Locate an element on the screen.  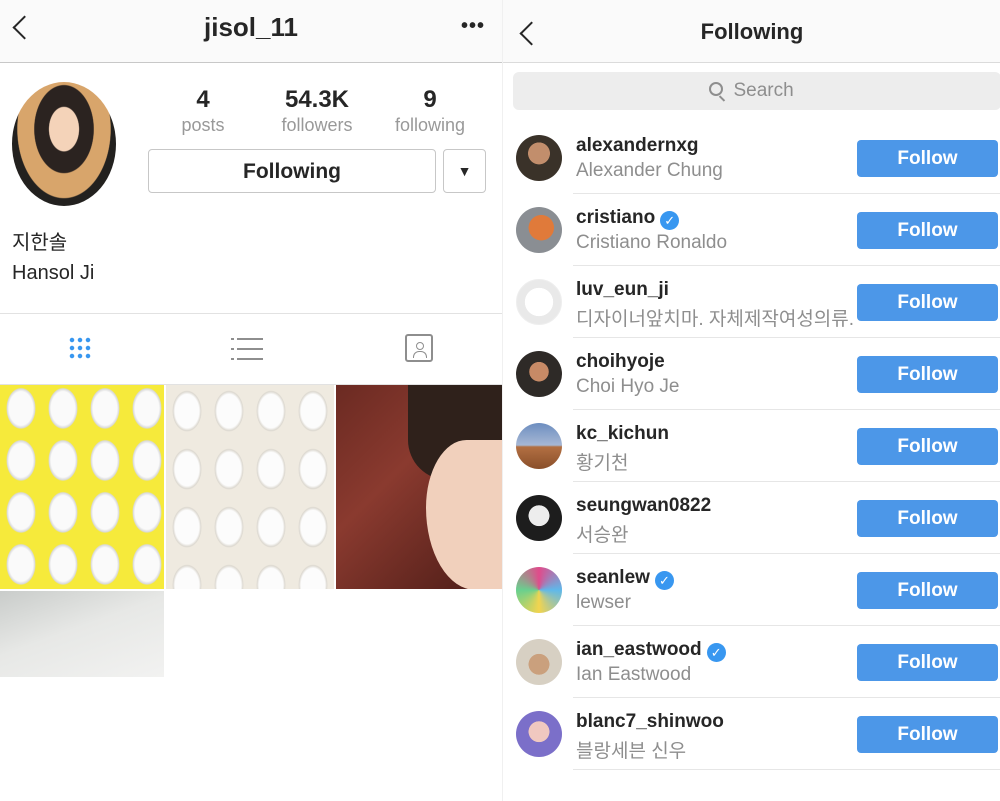
profile-name-korean: 지한솔 is located at coordinates (40, 243).